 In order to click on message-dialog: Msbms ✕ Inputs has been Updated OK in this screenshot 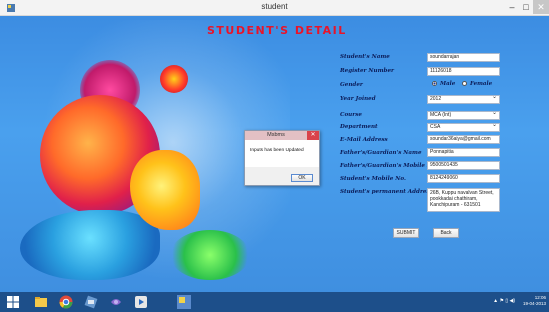, I will do `click(282, 158)`.